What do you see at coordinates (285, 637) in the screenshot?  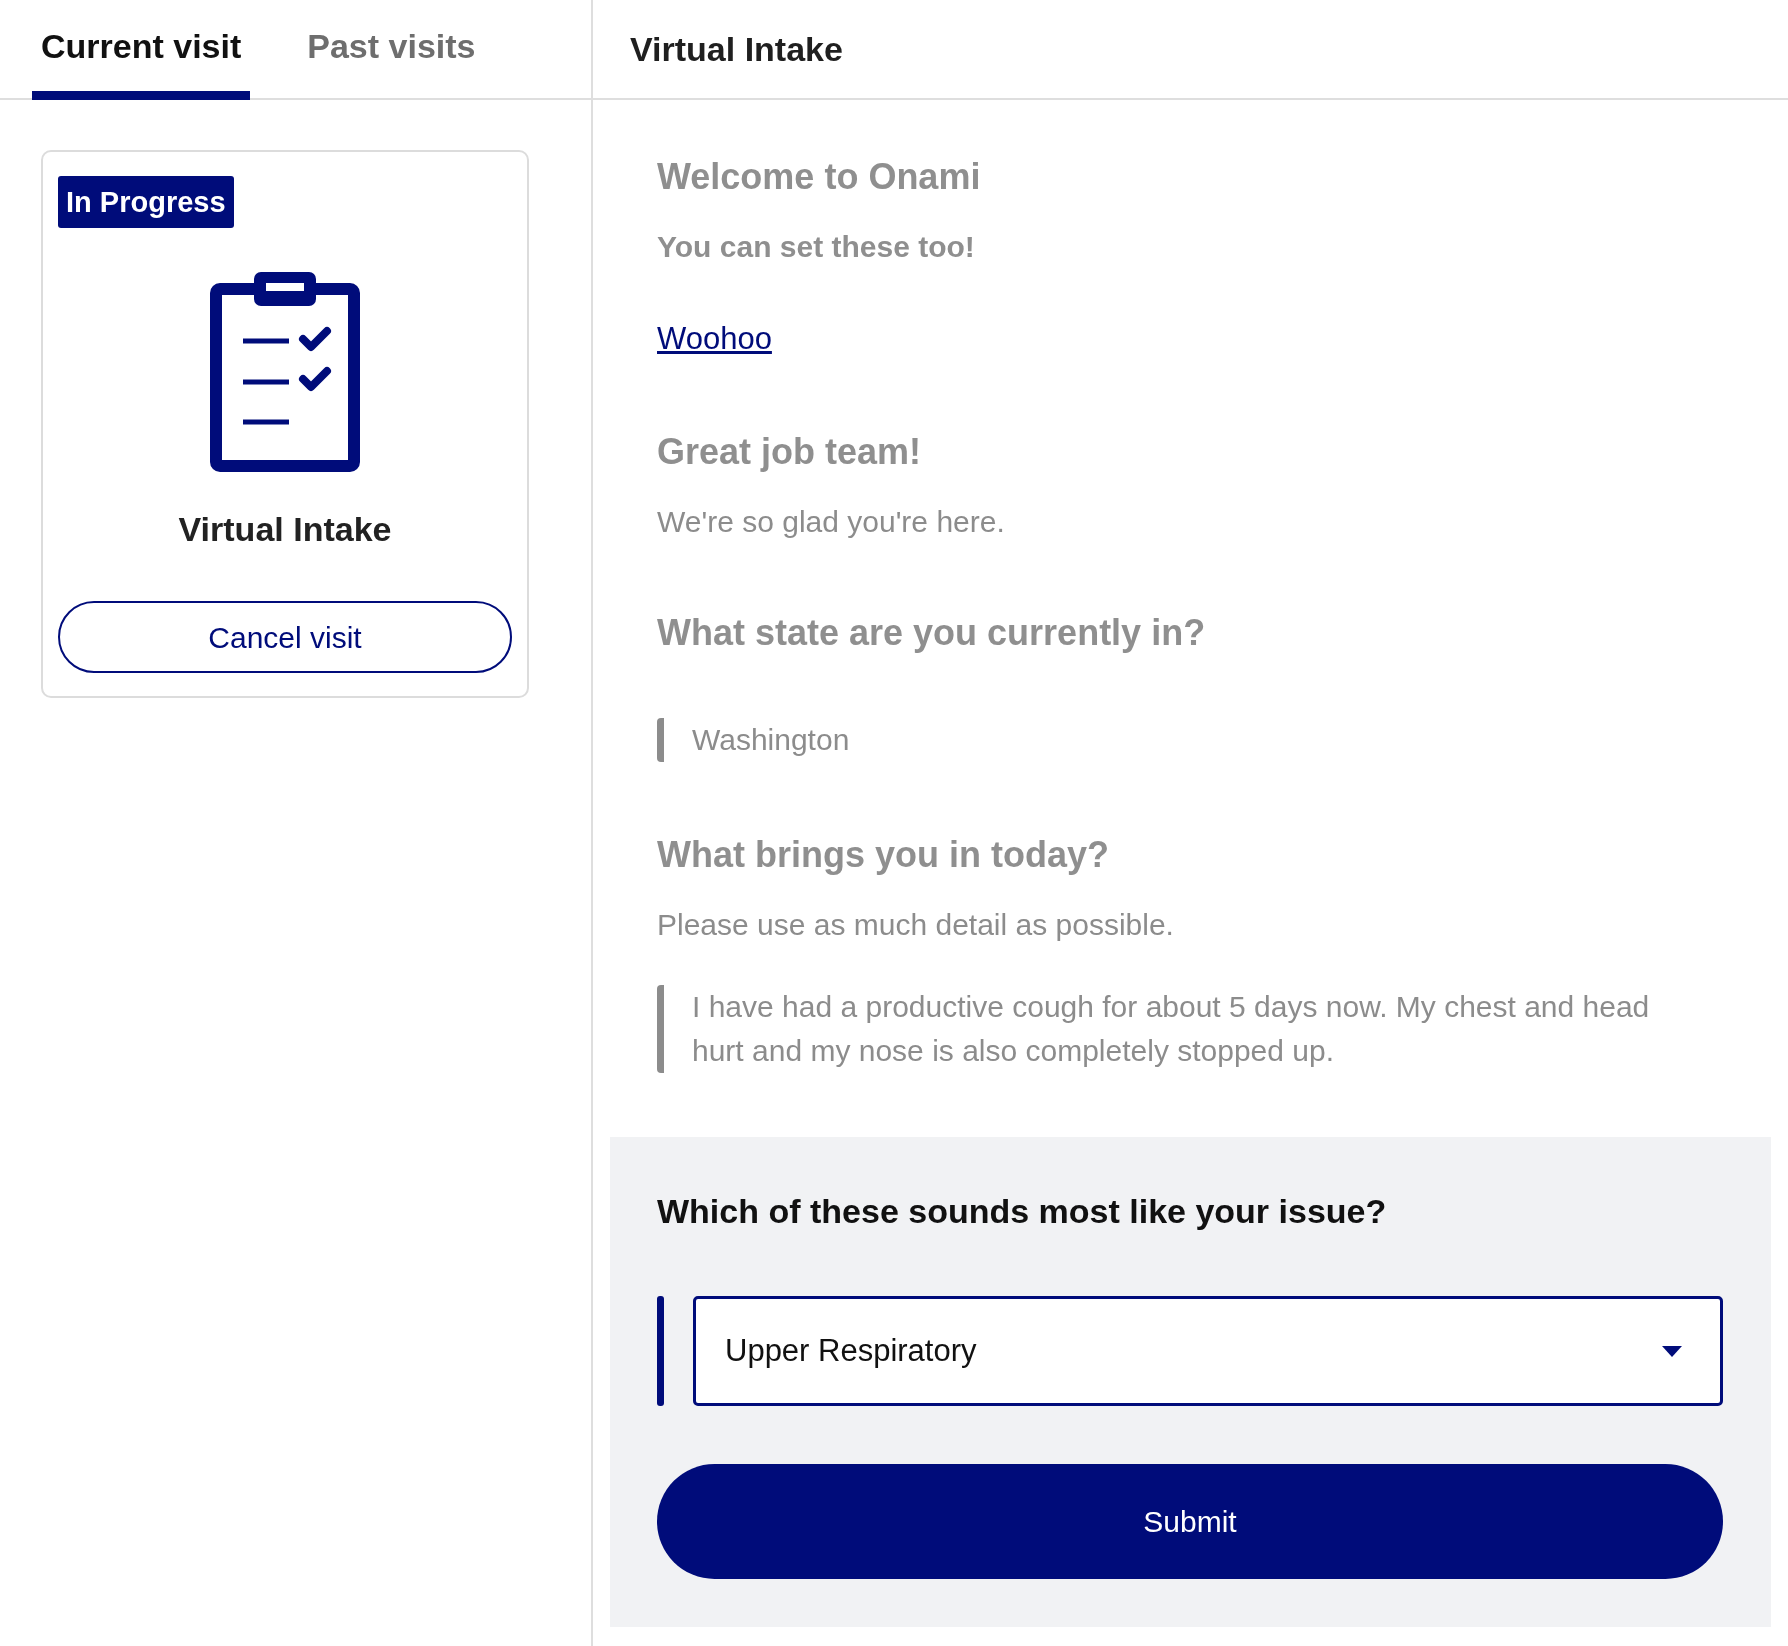 I see `cancel-visit-button: Cancel visit` at bounding box center [285, 637].